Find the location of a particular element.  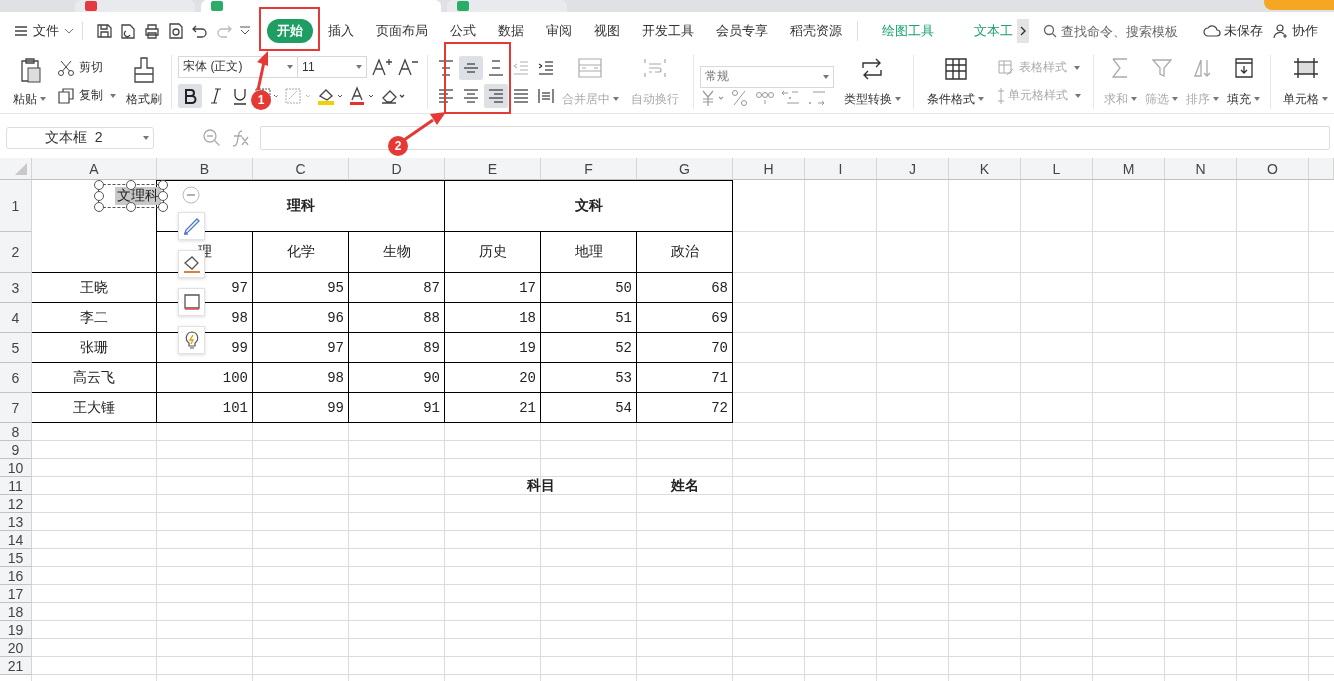

column-header: D is located at coordinates (397, 169).